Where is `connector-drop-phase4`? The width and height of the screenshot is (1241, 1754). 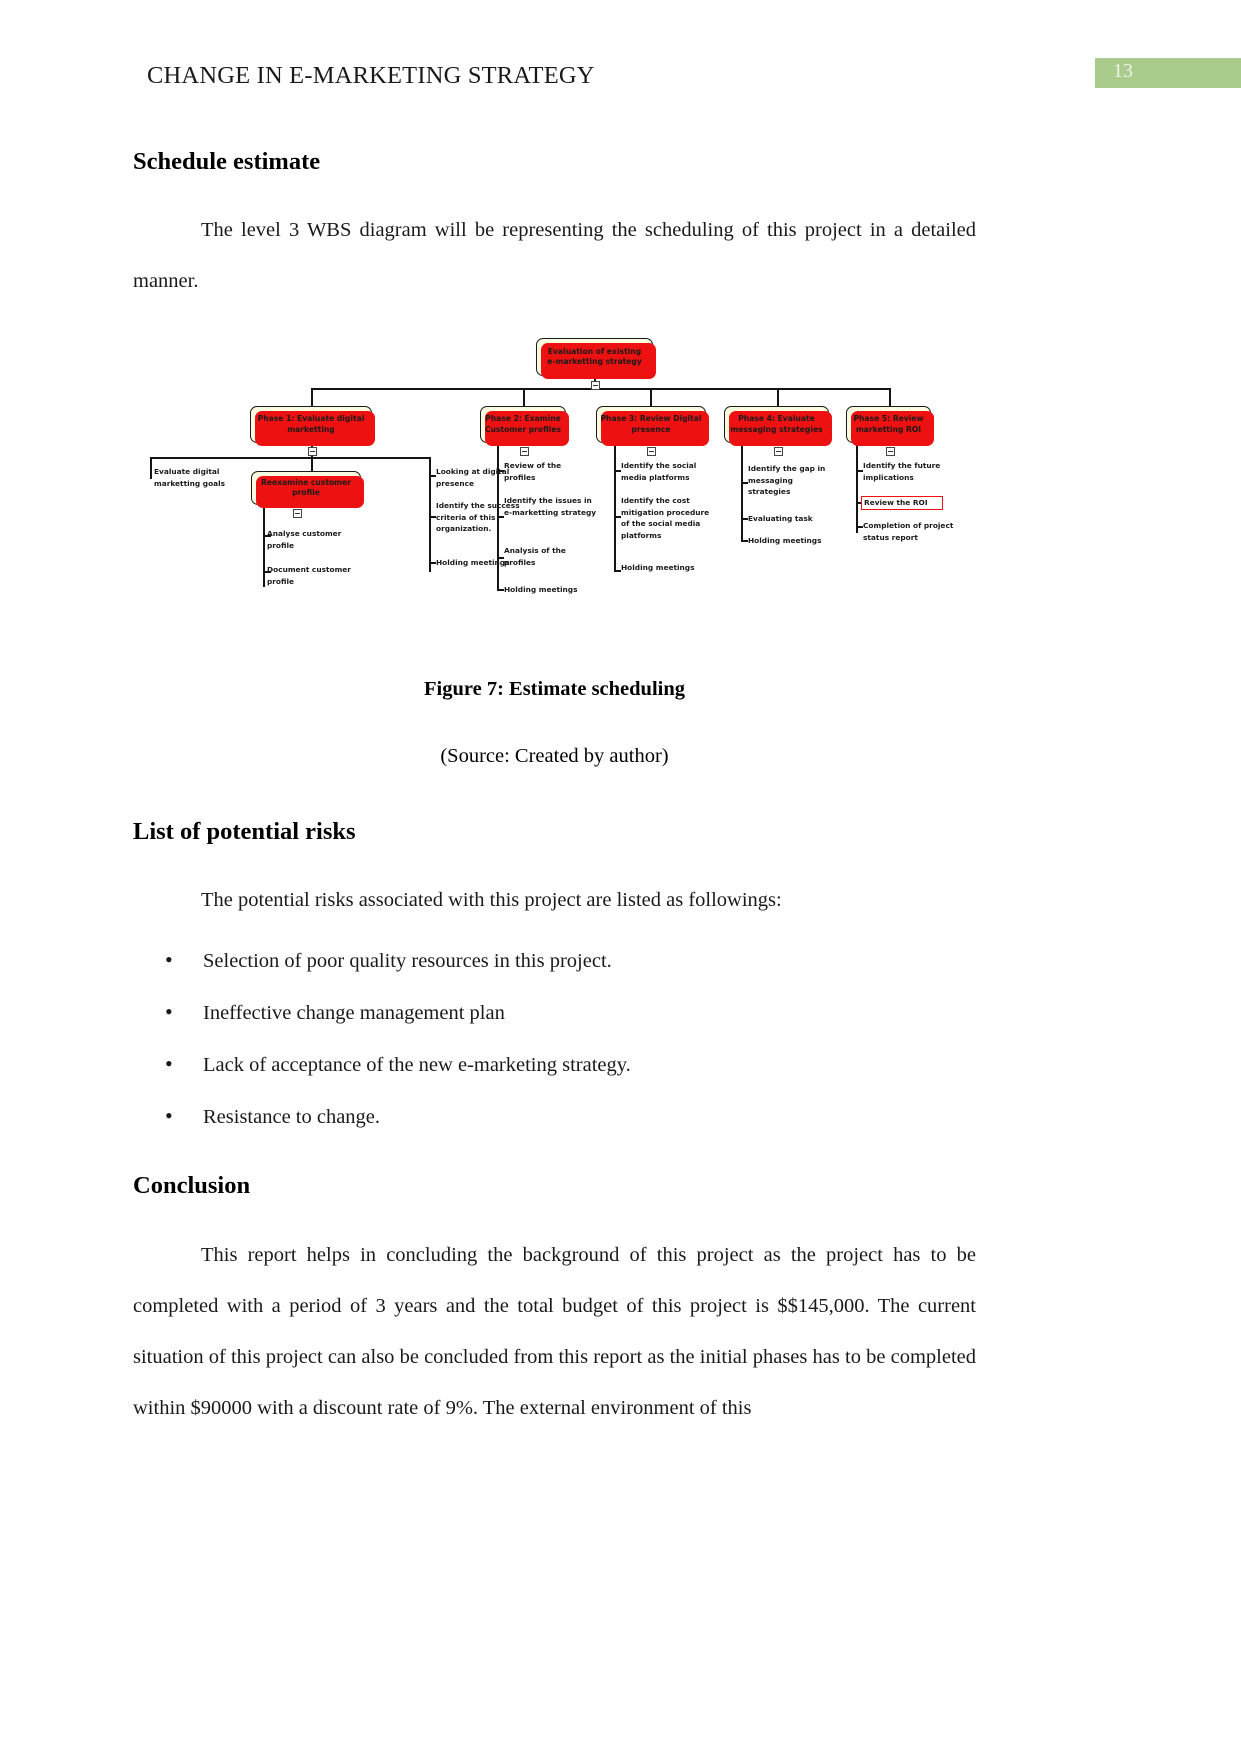 connector-drop-phase4 is located at coordinates (778, 397).